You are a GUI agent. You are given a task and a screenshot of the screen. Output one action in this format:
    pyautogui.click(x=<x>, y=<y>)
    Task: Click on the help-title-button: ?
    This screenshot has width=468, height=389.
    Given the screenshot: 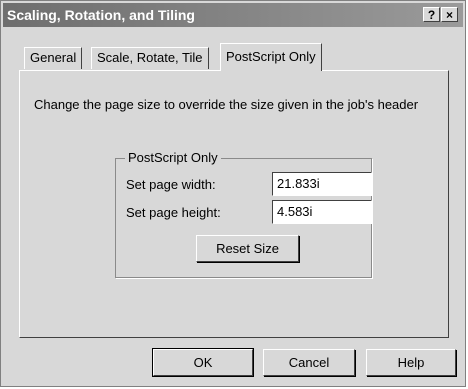 What is the action you would take?
    pyautogui.click(x=431, y=14)
    